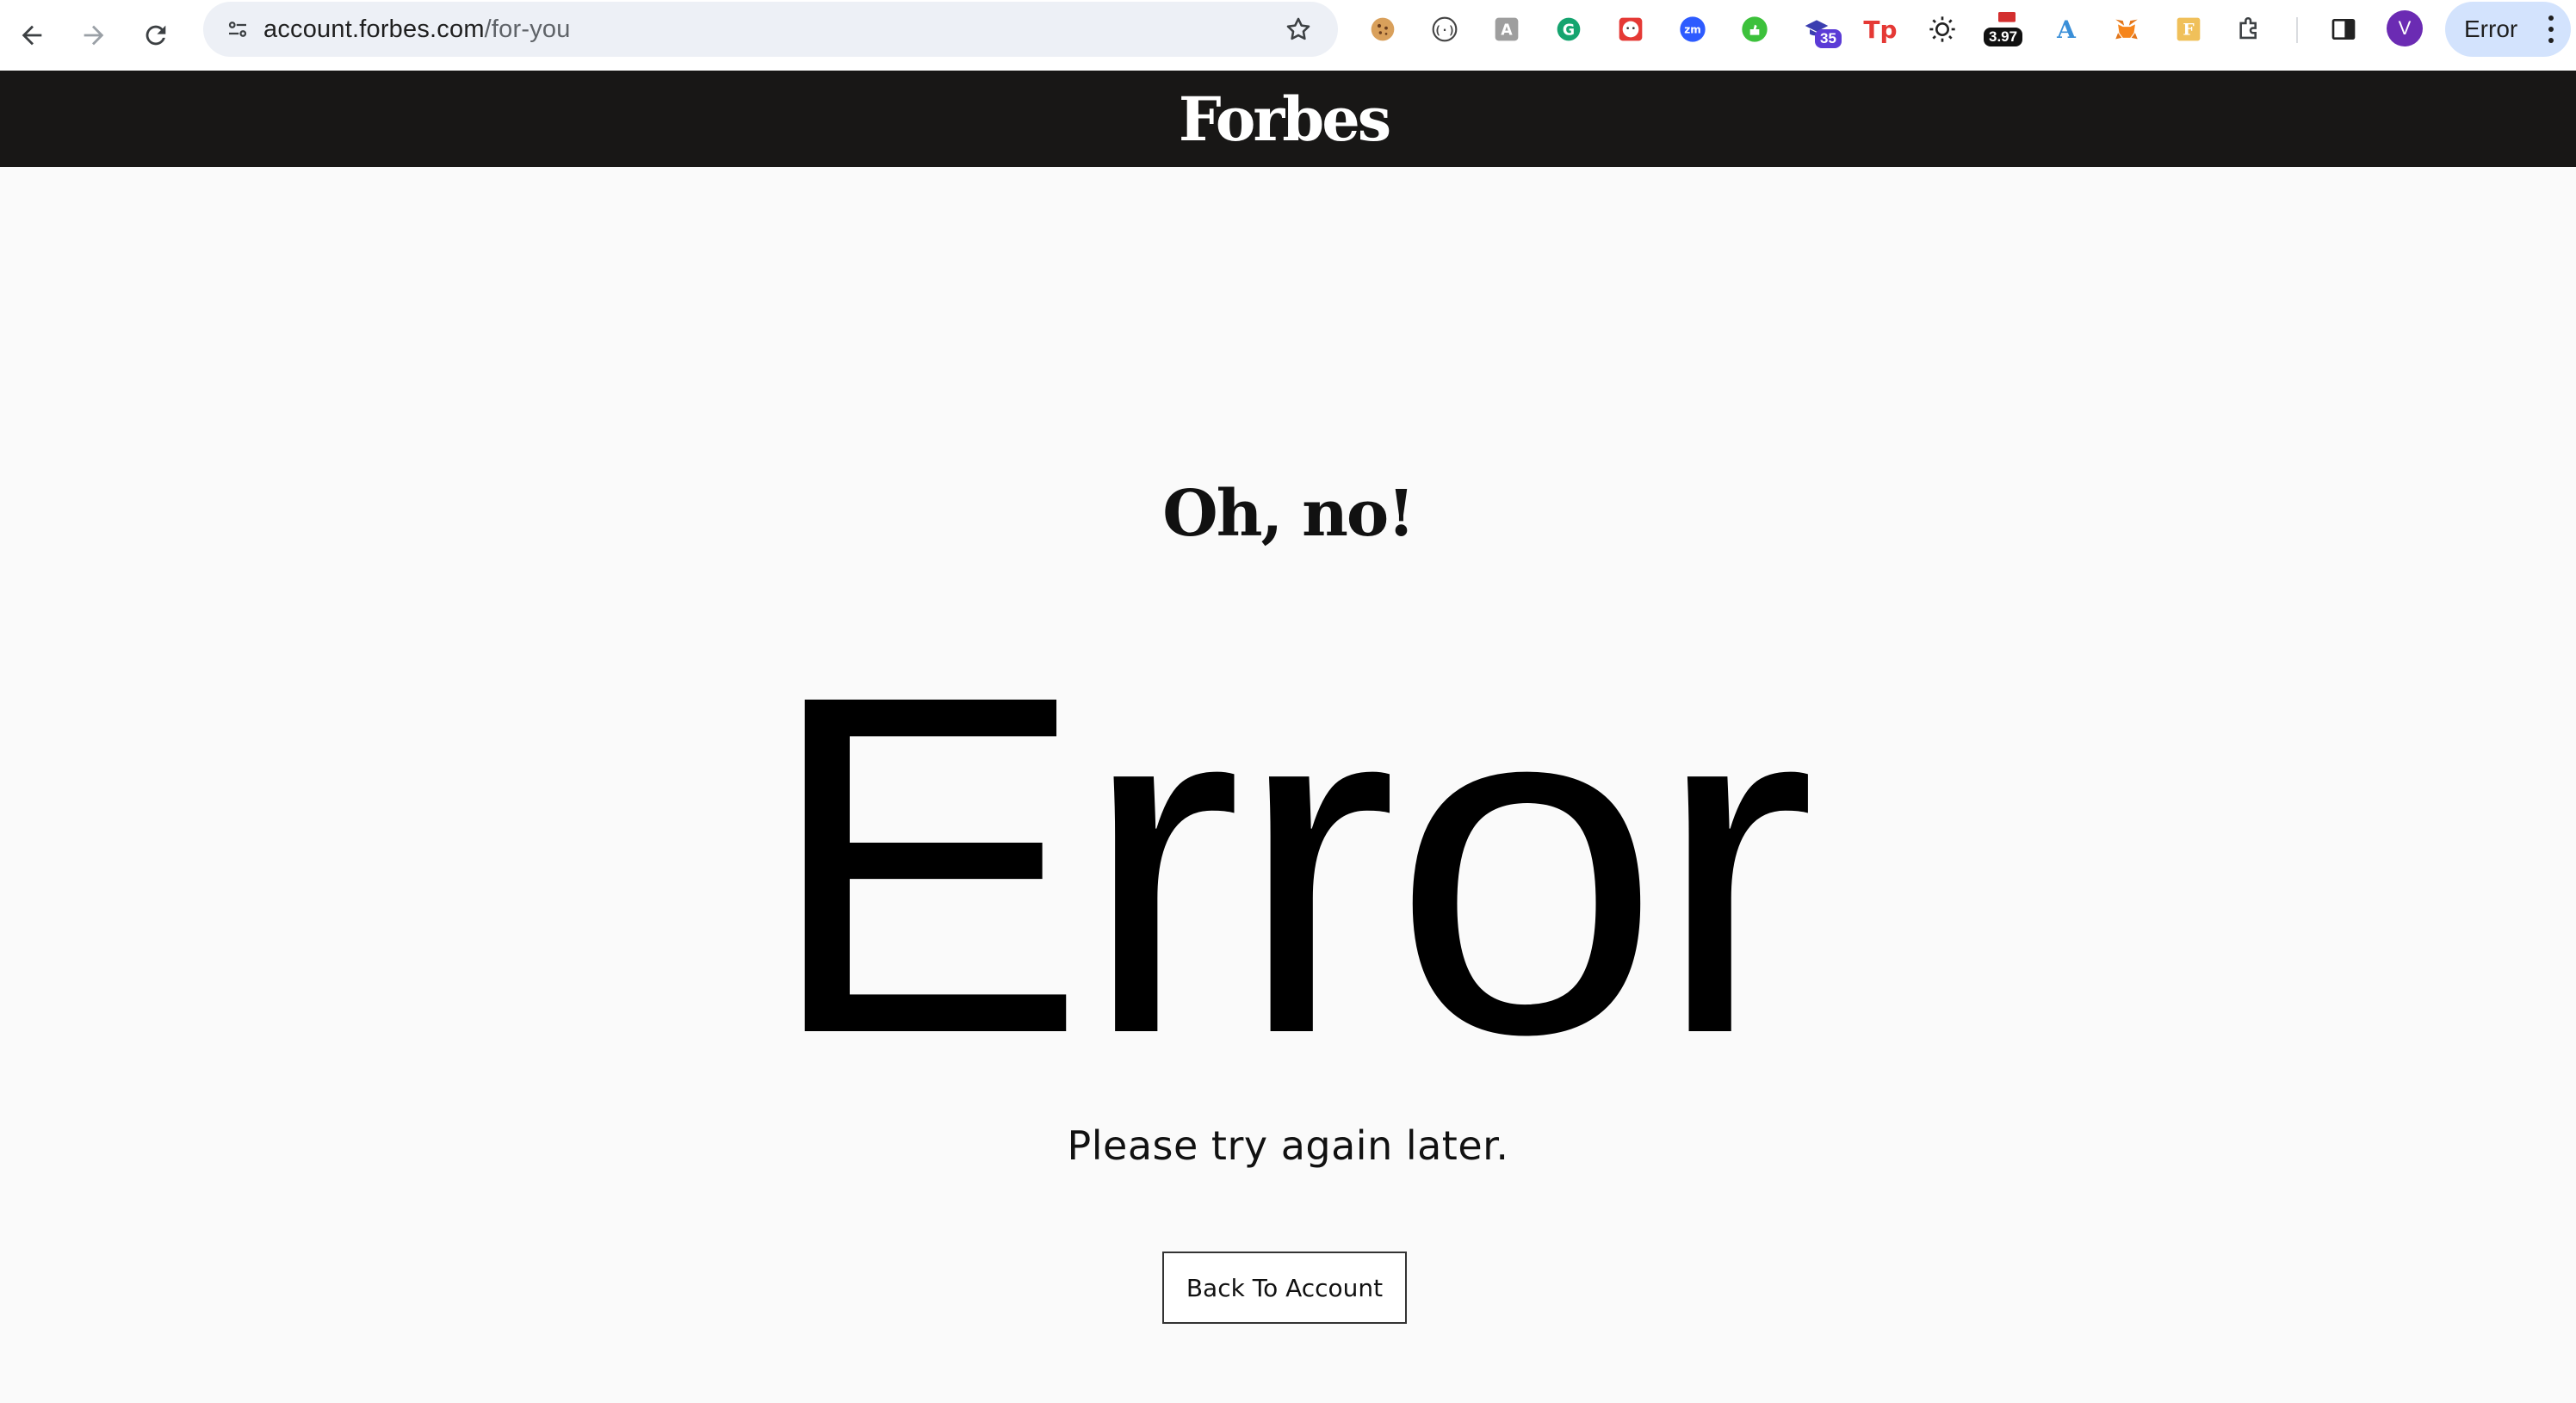 The image size is (2576, 1403). What do you see at coordinates (1288, 1145) in the screenshot?
I see `error-message: Please try again later.` at bounding box center [1288, 1145].